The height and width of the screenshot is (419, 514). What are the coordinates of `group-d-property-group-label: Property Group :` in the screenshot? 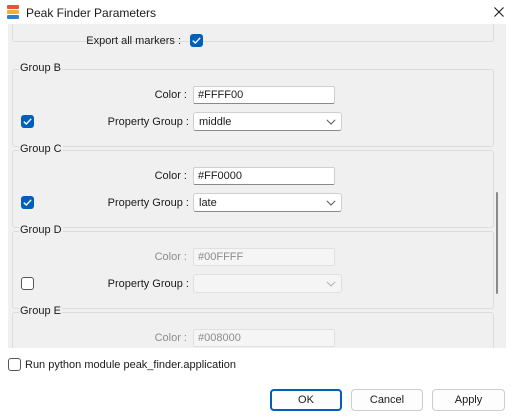 It's located at (148, 284).